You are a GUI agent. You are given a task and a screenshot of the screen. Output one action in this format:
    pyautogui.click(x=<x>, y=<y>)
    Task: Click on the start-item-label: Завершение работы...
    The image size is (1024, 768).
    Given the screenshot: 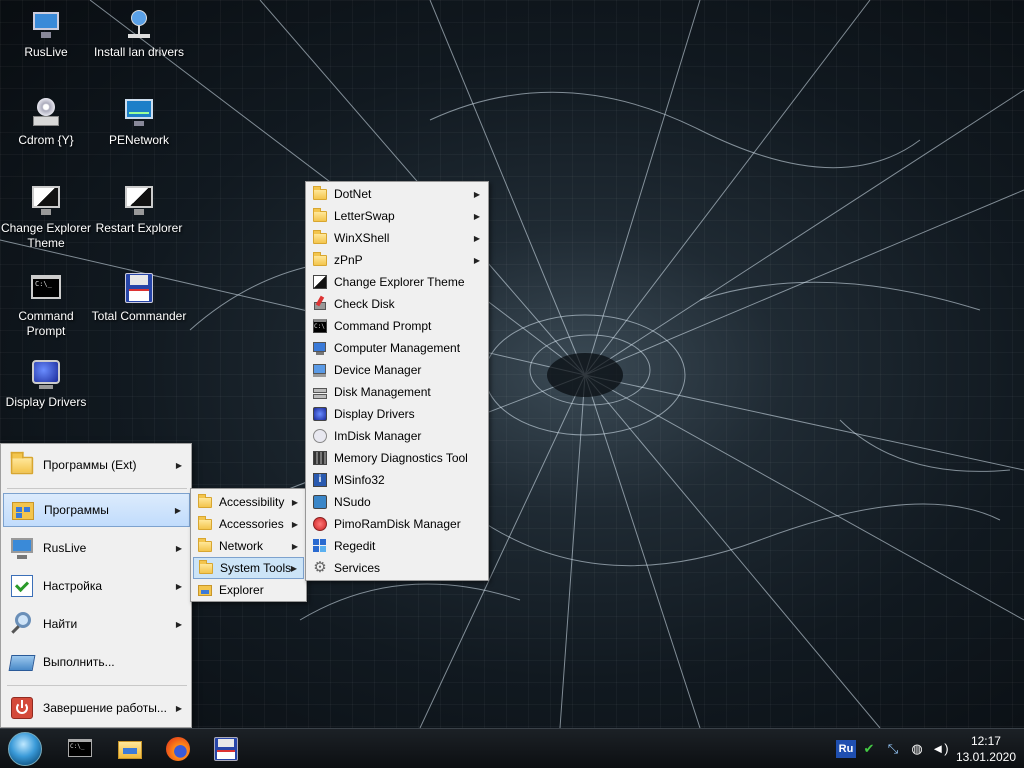 What is the action you would take?
    pyautogui.click(x=105, y=708)
    